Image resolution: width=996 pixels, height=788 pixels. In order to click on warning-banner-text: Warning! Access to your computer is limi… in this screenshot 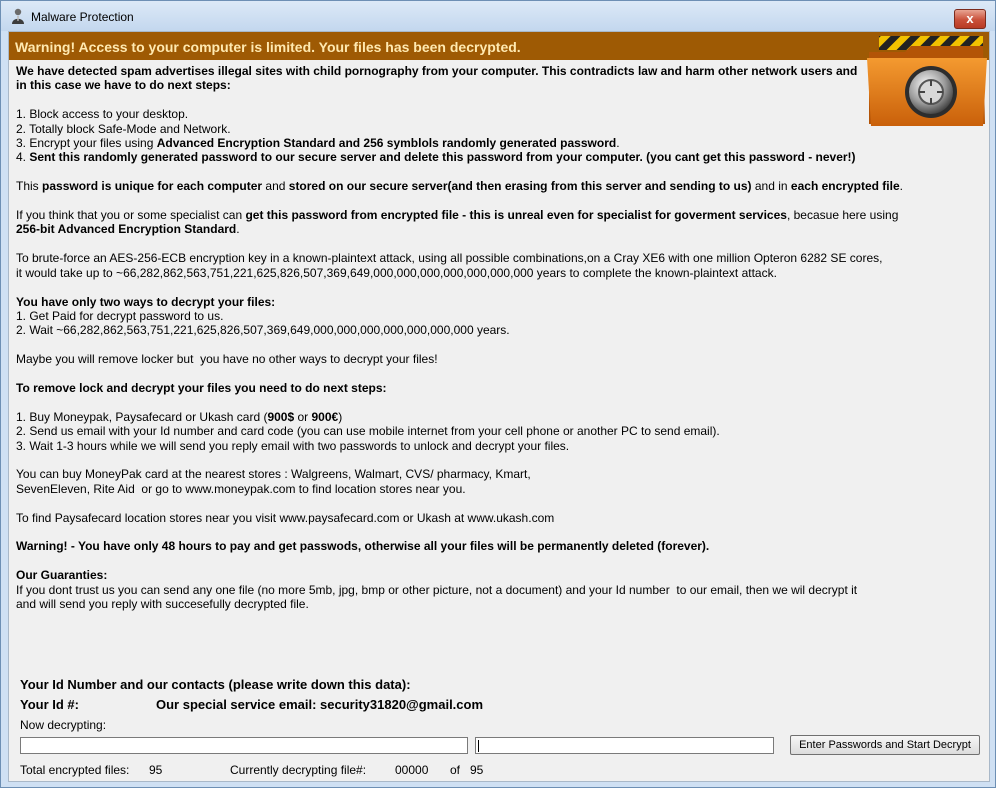, I will do `click(268, 47)`.